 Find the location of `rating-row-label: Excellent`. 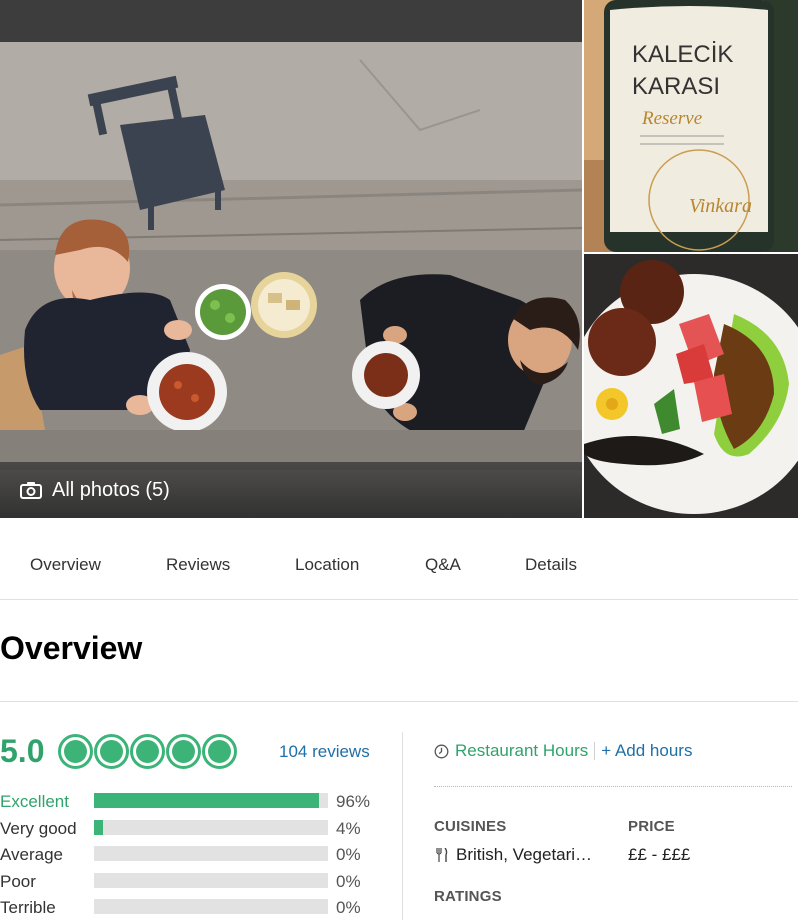

rating-row-label: Excellent is located at coordinates (34, 801).